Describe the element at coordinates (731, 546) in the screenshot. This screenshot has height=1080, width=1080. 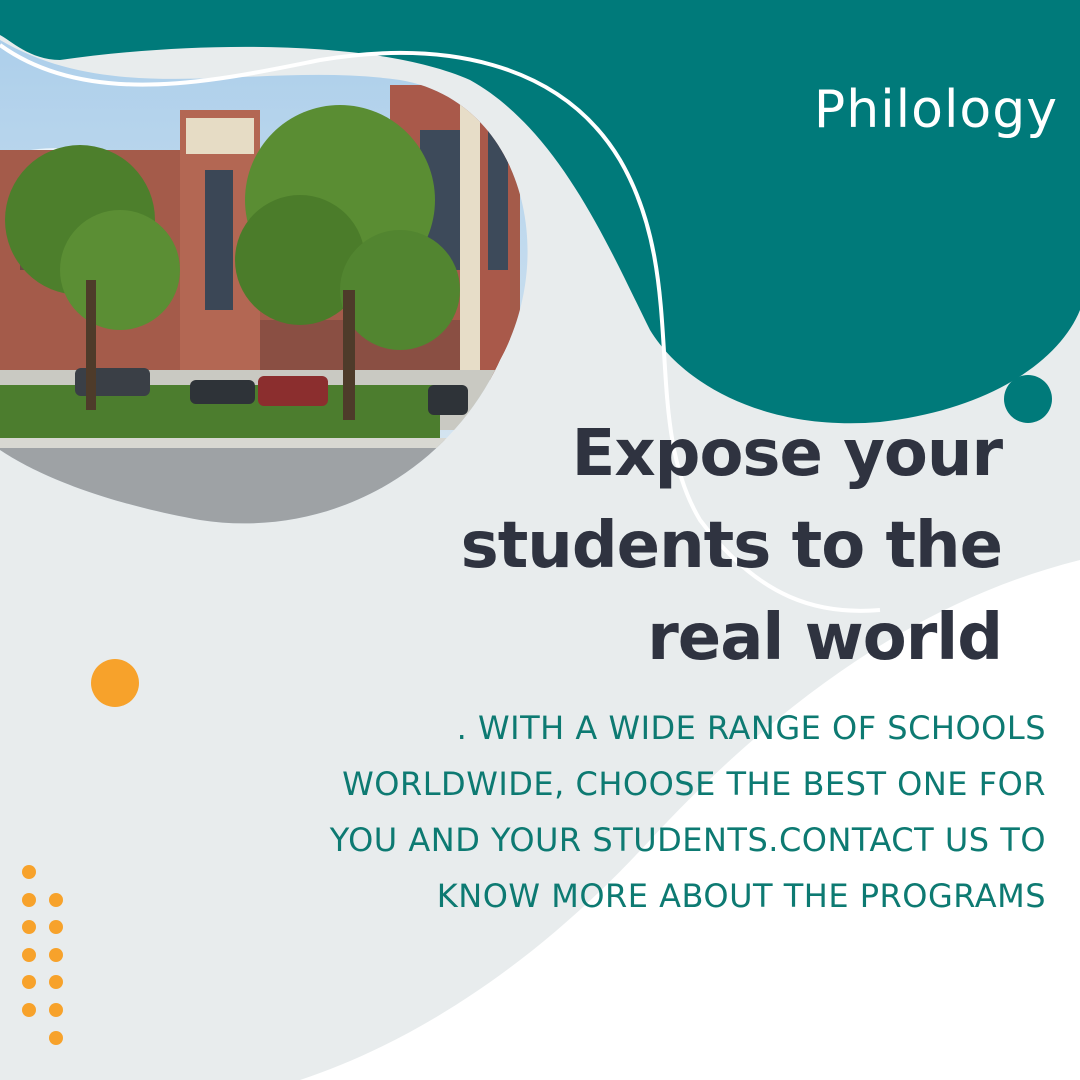
I see `headline-line: students to the` at that location.